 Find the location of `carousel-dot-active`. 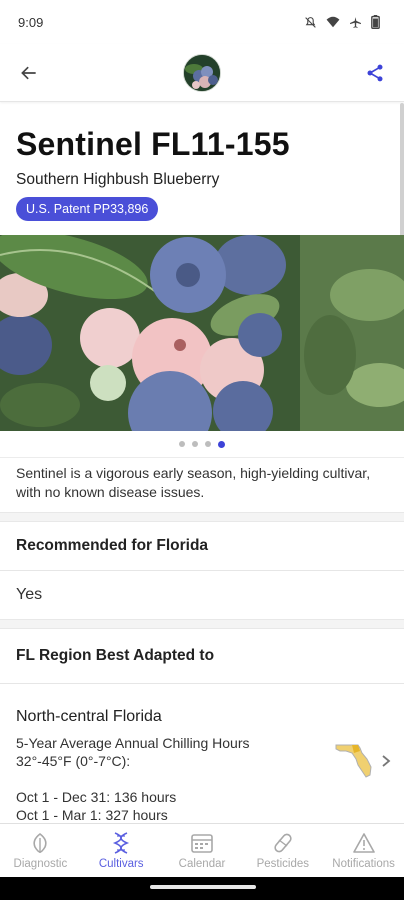

carousel-dot-active is located at coordinates (221, 444).